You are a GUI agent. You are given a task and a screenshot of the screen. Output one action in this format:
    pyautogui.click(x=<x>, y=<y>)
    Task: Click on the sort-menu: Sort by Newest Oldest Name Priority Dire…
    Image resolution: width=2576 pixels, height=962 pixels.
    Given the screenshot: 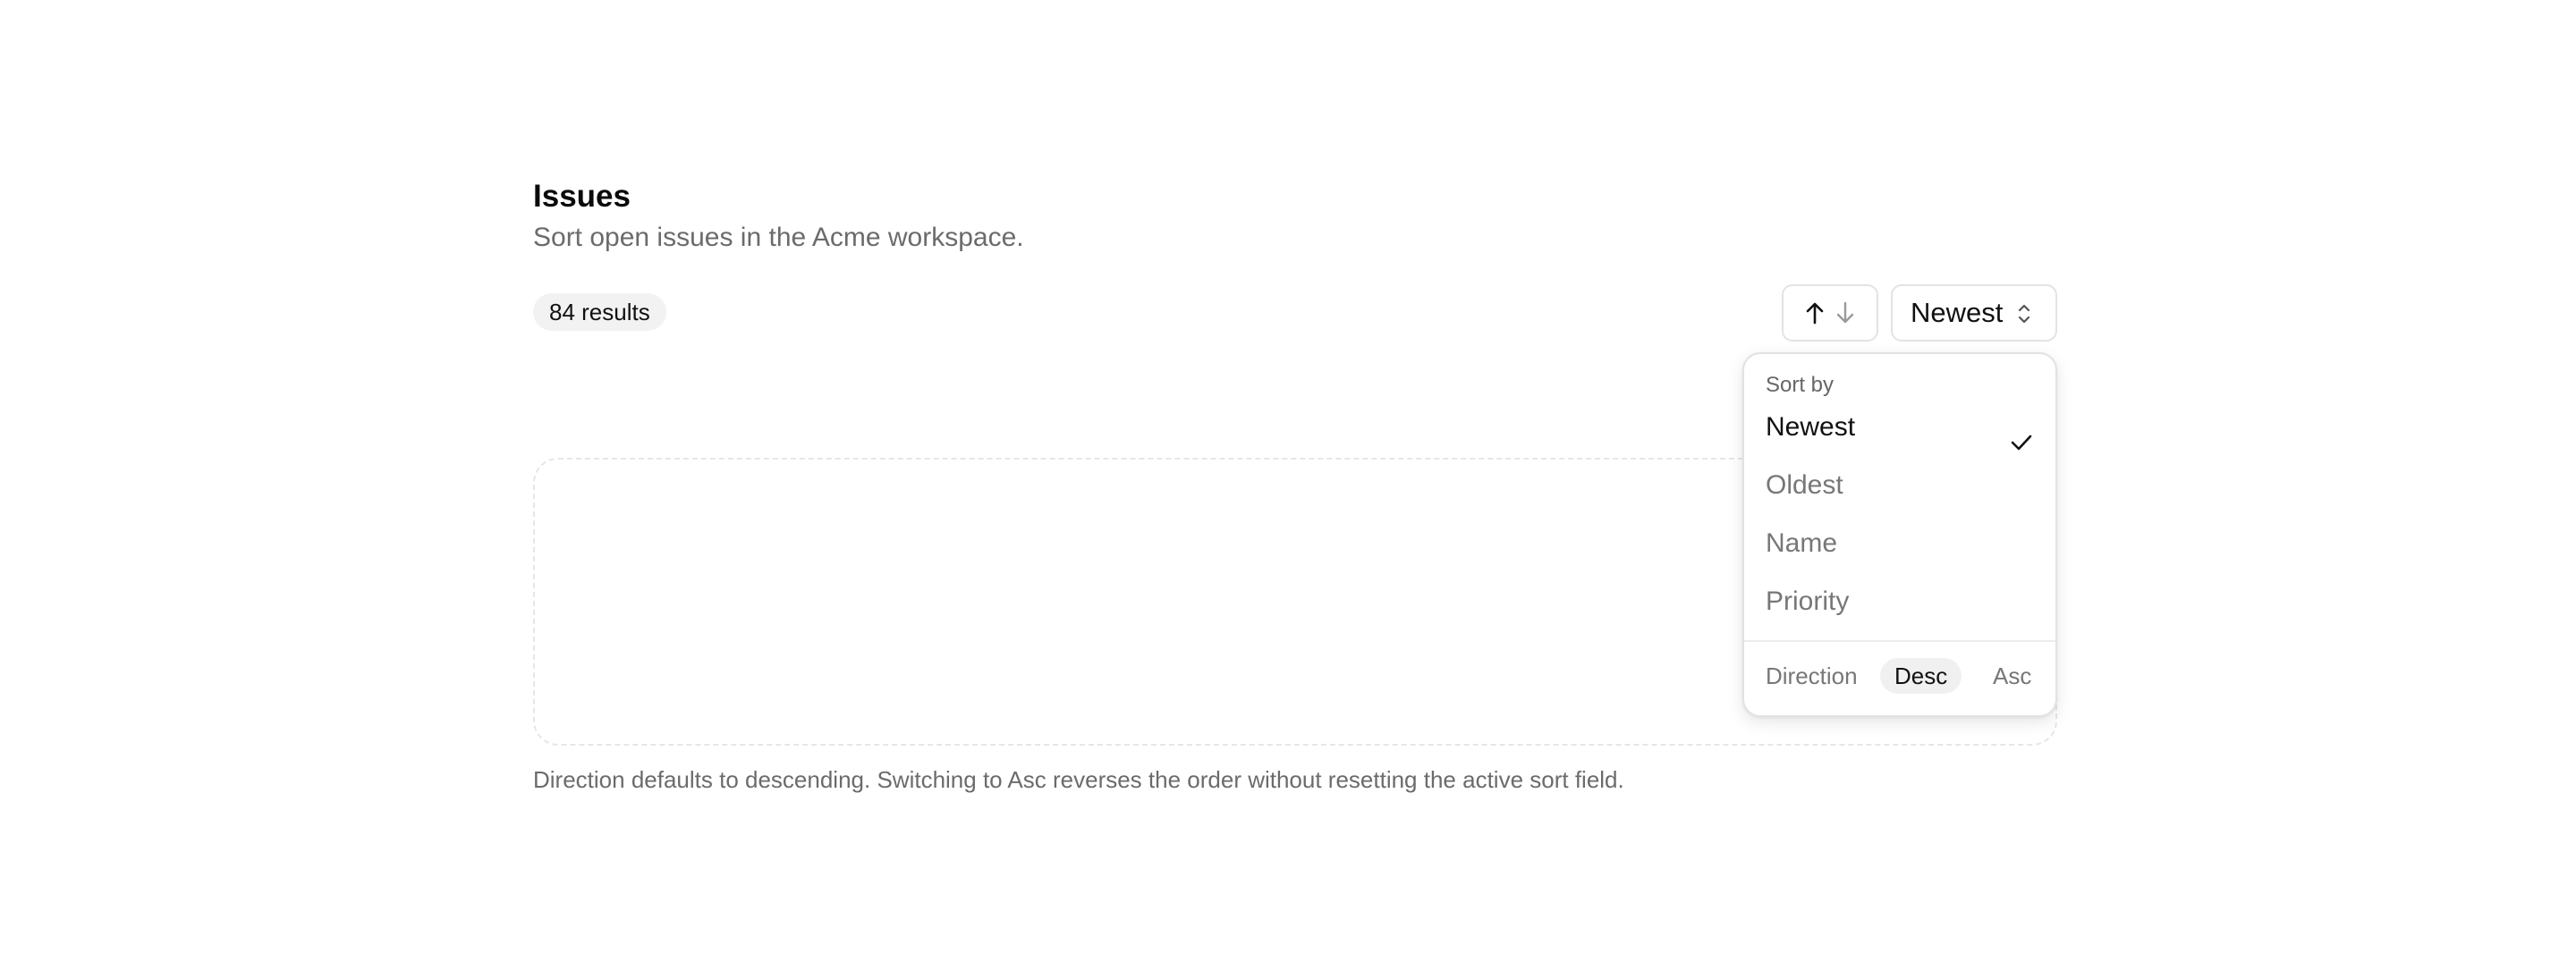 What is the action you would take?
    pyautogui.click(x=1899, y=534)
    